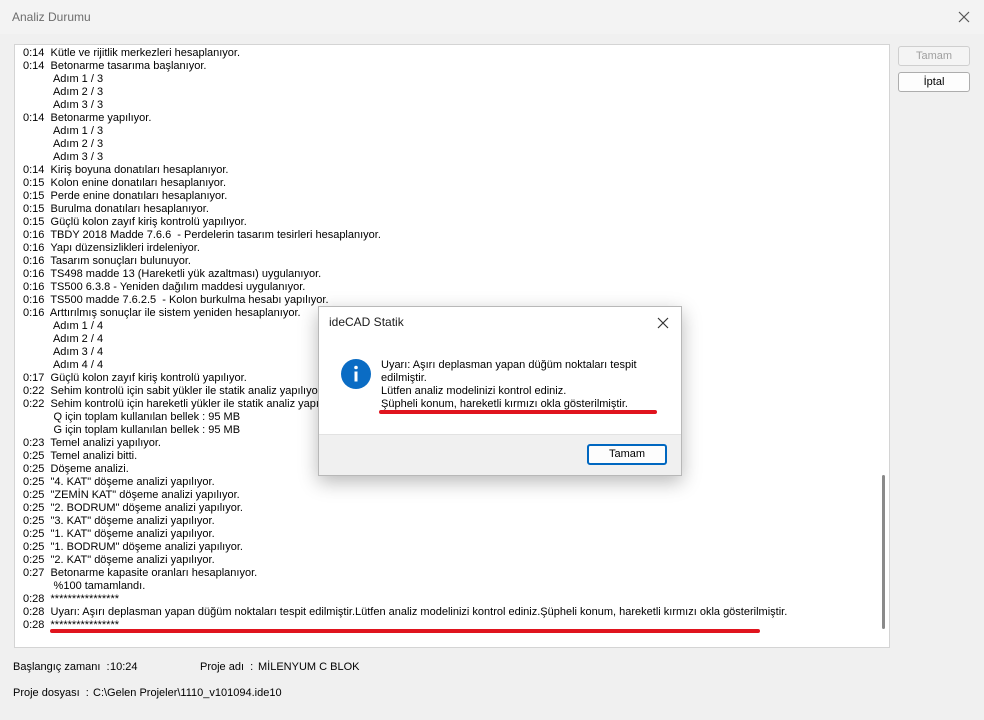 The width and height of the screenshot is (984, 720). I want to click on log-line: 0:25 "4. KAT" döşeme analizi yapılıyor., so click(119, 482).